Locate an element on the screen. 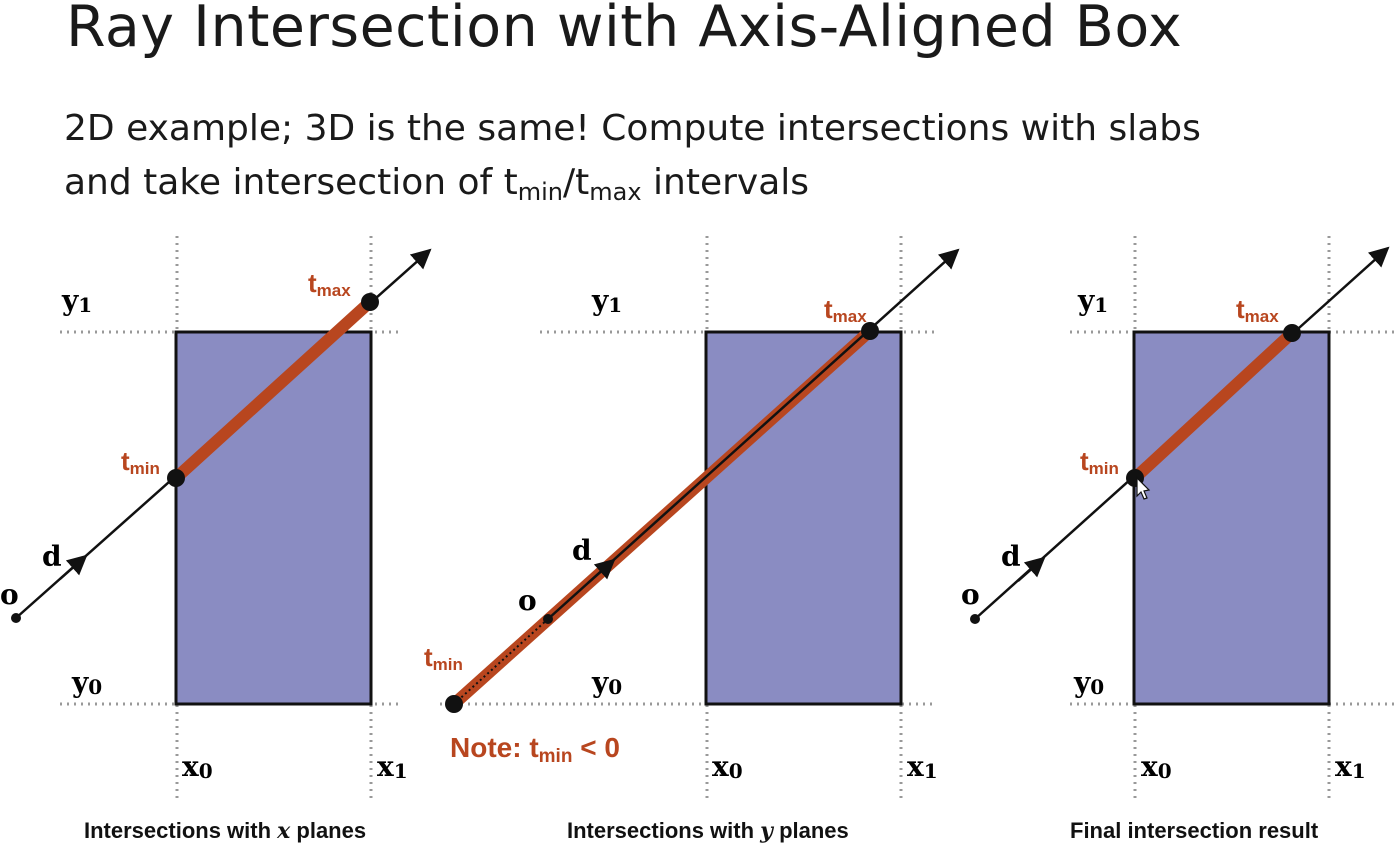  caption-y-planes: Intersections with y planes is located at coordinates (708, 831).